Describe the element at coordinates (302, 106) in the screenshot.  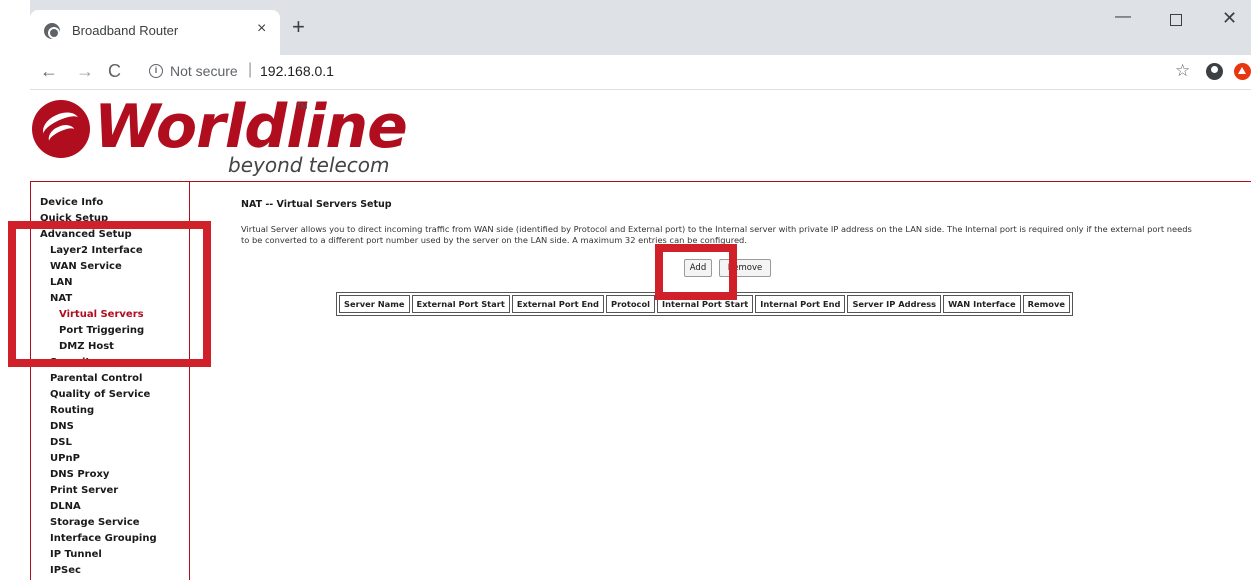
I see `trademark-symbol: TM` at that location.